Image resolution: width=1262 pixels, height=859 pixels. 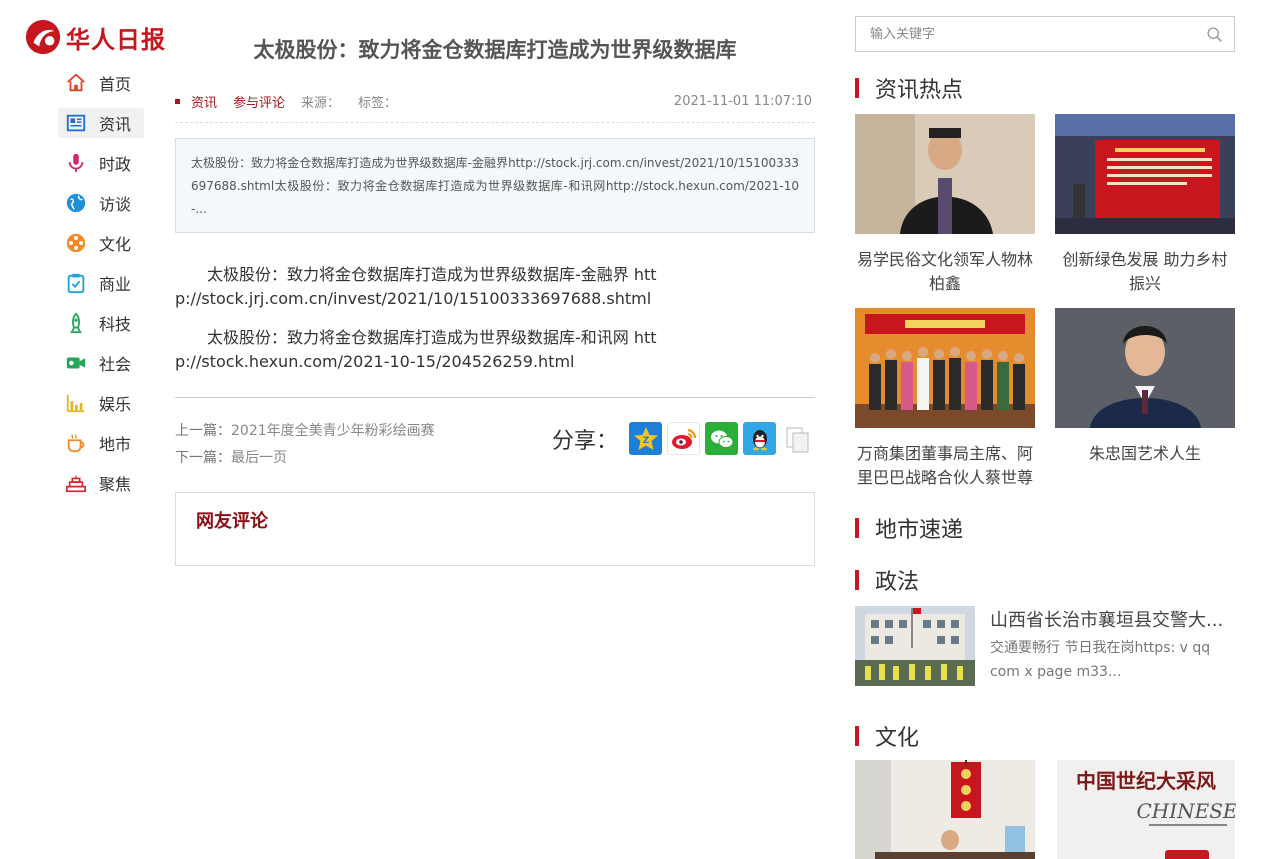 What do you see at coordinates (897, 738) in the screenshot?
I see `culture-title: 文化` at bounding box center [897, 738].